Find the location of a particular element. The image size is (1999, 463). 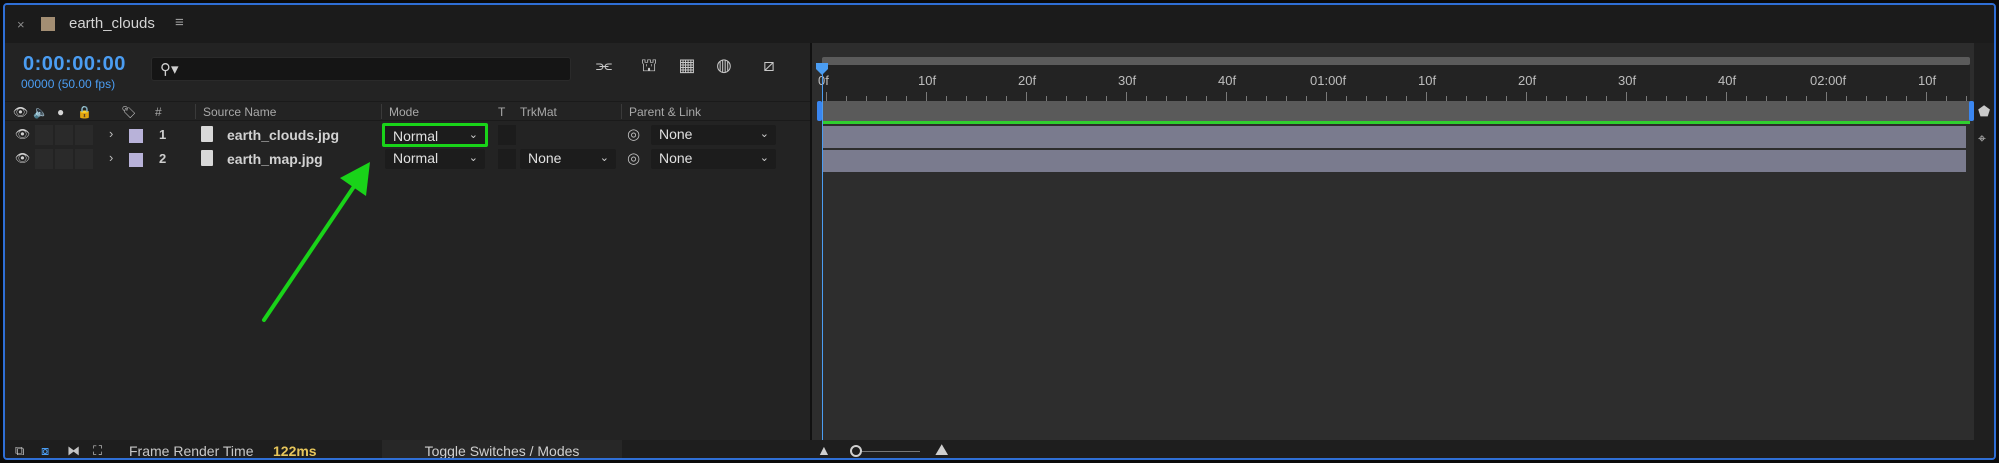

frame-render-label: Frame Render Time is located at coordinates (191, 451).